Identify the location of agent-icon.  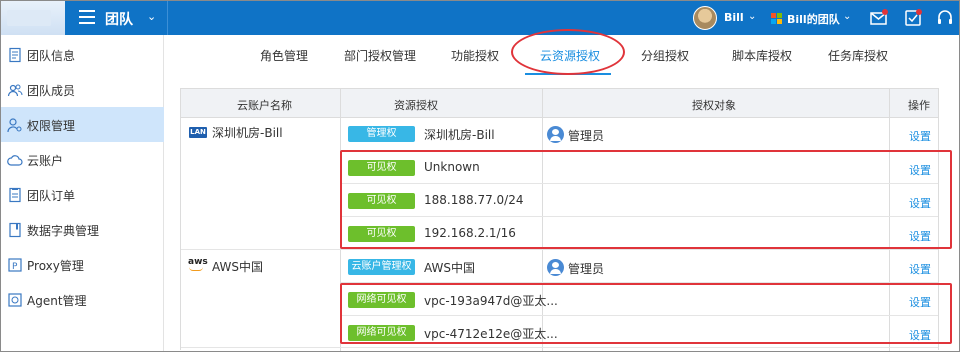
(15, 300).